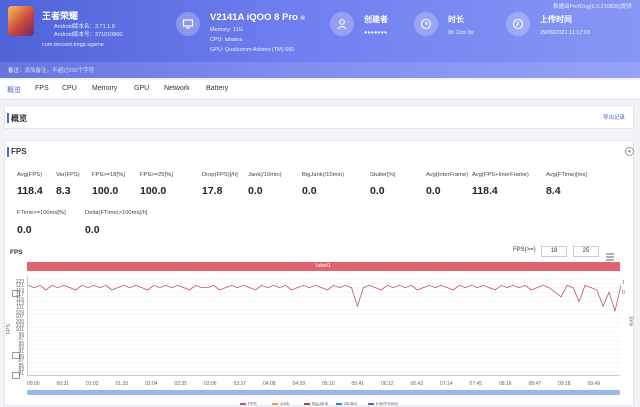 The image size is (640, 407). Describe the element at coordinates (269, 384) in the screenshot. I see `x-tick-label: 04:08` at that location.